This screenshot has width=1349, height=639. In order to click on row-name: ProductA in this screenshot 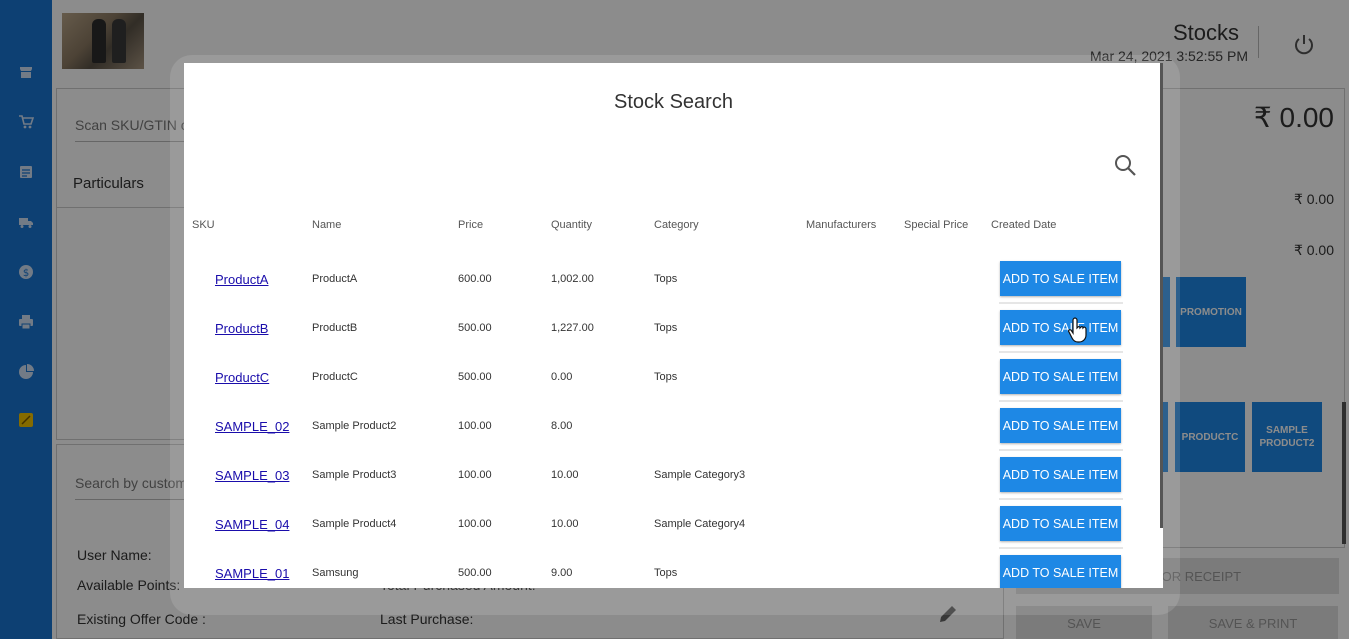, I will do `click(335, 279)`.